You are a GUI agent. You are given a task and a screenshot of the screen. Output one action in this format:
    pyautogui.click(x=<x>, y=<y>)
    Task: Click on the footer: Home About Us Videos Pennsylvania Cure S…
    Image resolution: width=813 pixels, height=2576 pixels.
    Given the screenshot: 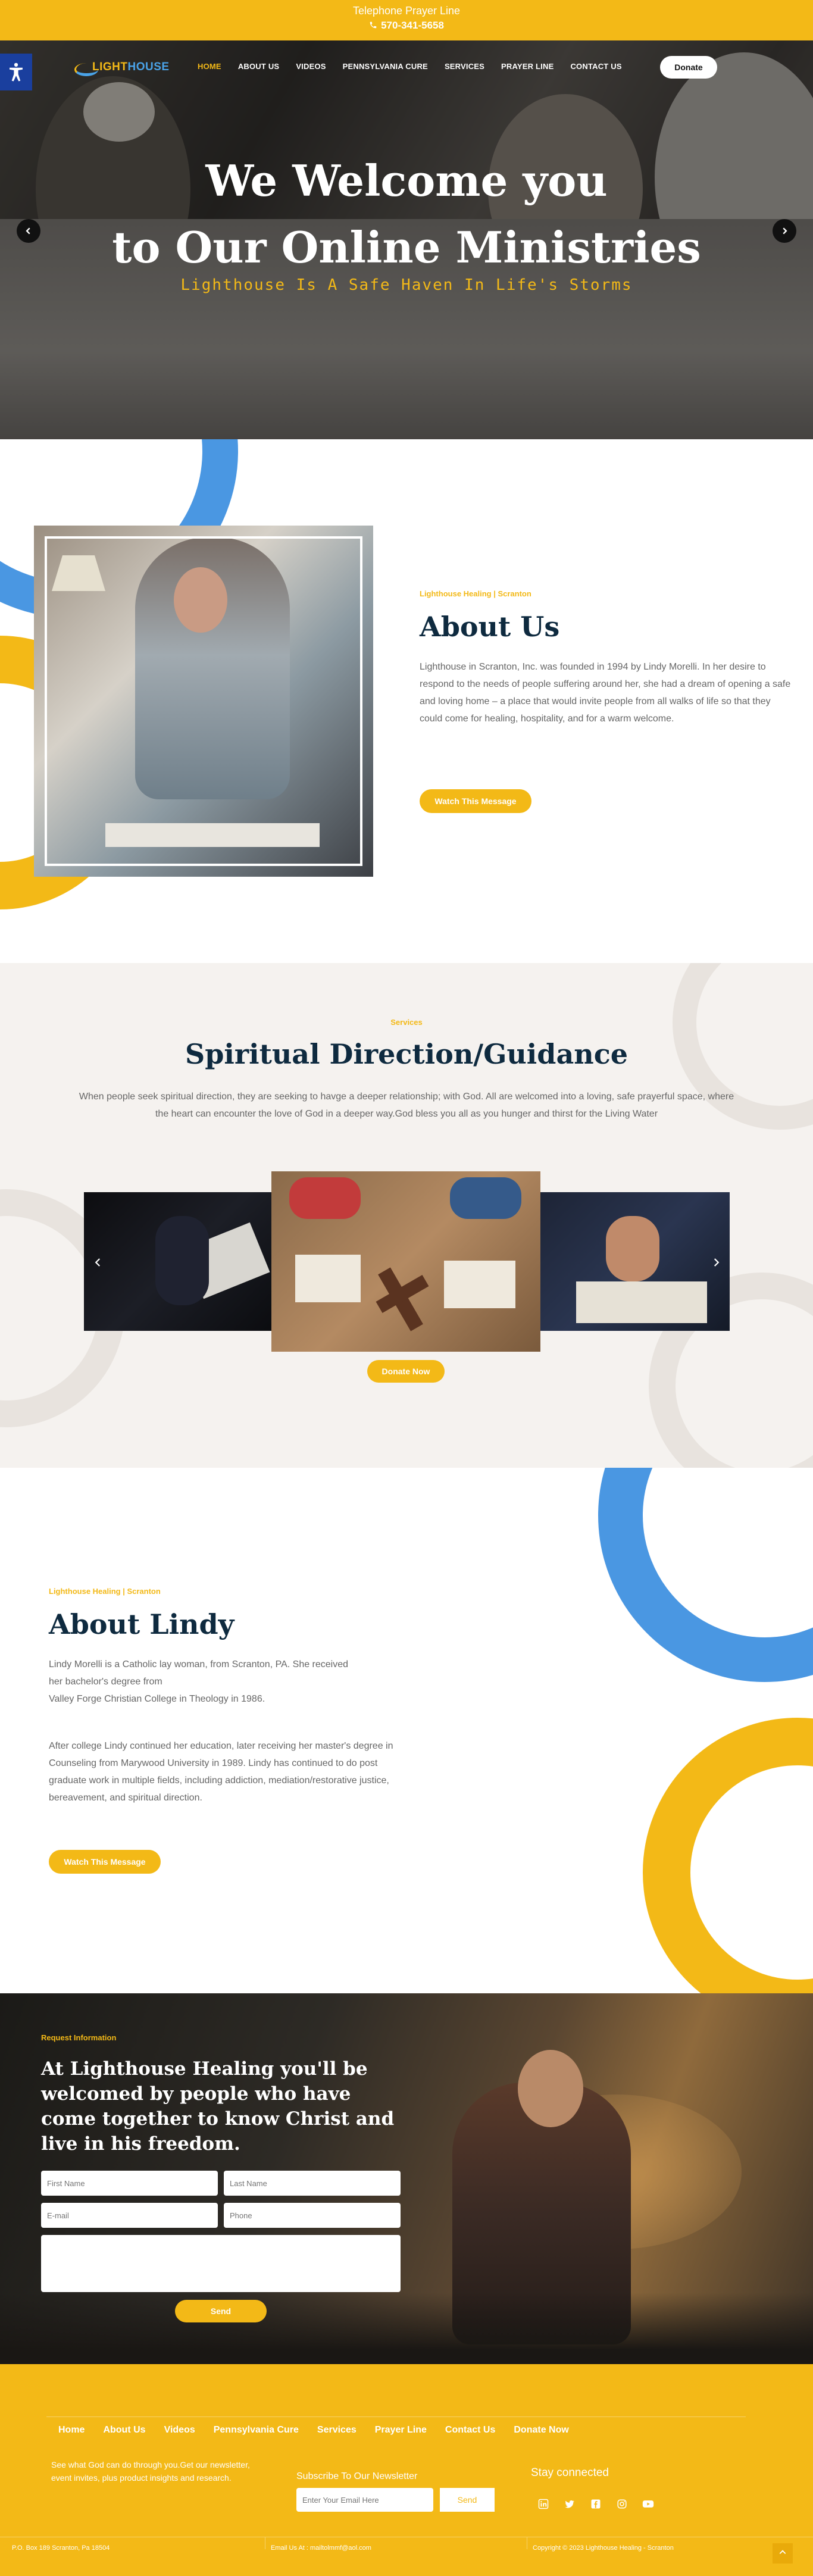 What is the action you would take?
    pyautogui.click(x=406, y=2470)
    